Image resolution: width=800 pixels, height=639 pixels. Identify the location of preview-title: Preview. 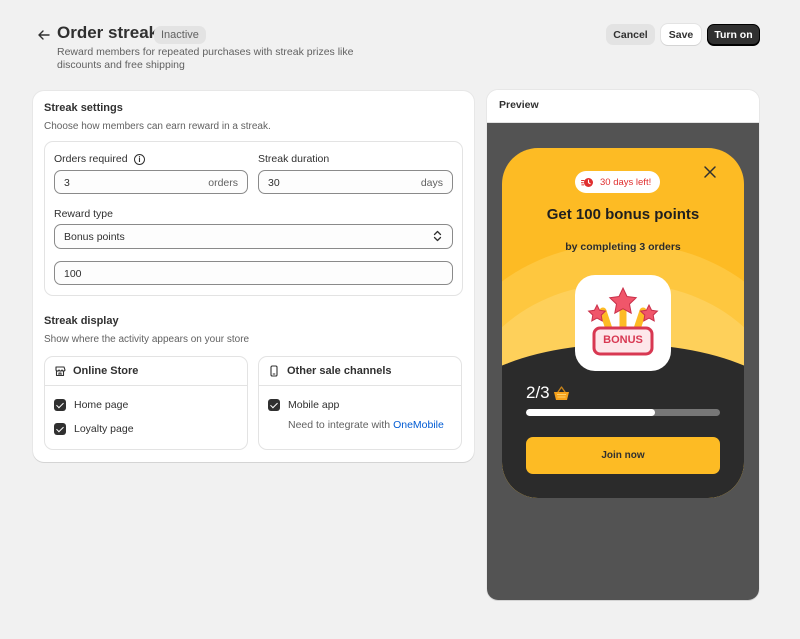
(519, 105).